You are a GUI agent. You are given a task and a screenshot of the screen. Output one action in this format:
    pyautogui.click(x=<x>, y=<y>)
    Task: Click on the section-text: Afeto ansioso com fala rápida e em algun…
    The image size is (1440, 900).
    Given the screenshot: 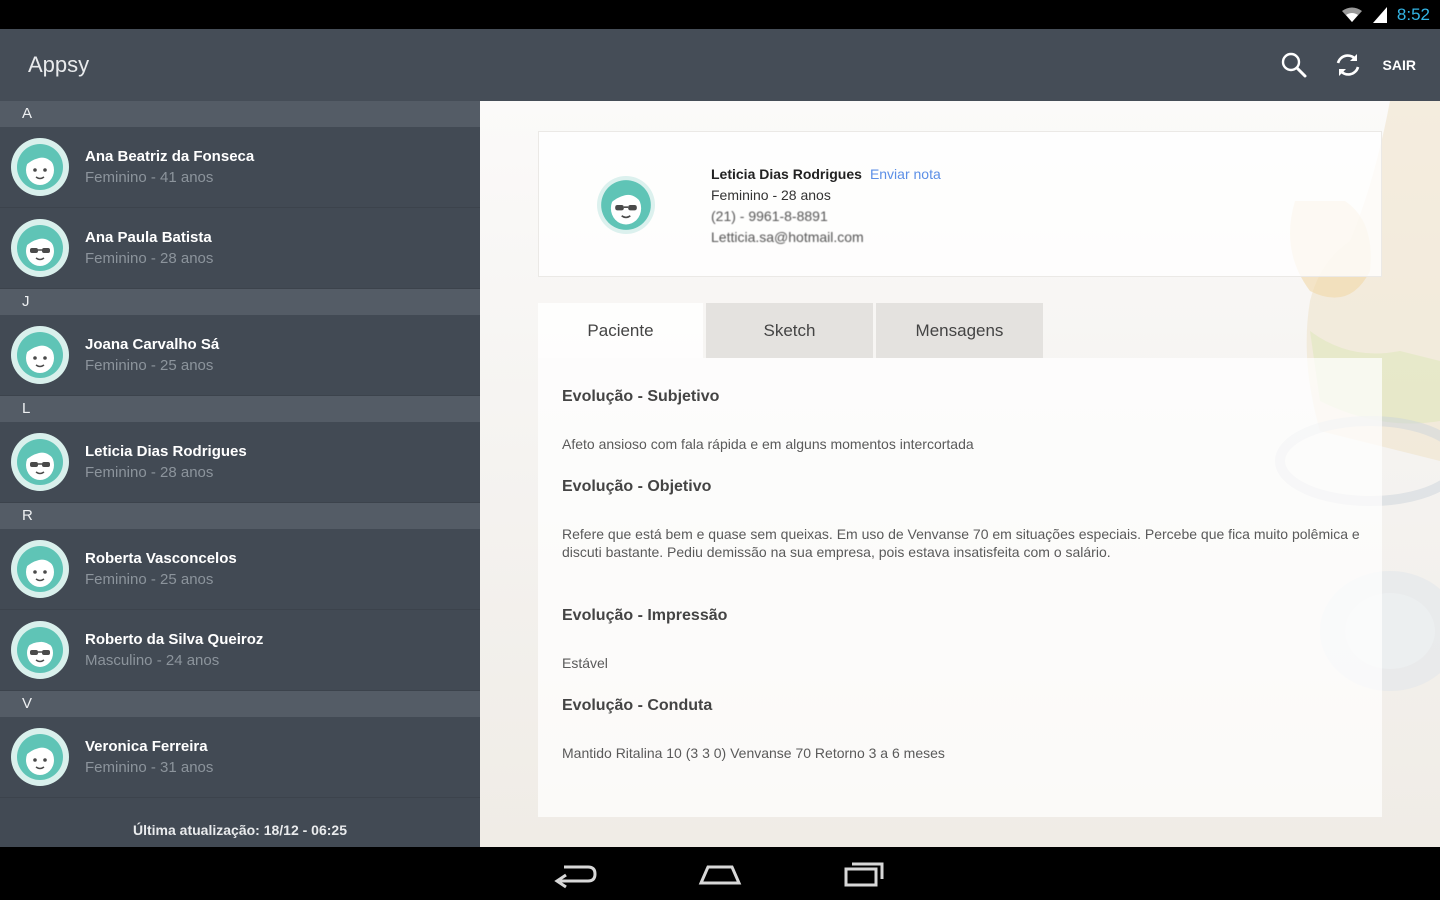 What is the action you would take?
    pyautogui.click(x=768, y=444)
    